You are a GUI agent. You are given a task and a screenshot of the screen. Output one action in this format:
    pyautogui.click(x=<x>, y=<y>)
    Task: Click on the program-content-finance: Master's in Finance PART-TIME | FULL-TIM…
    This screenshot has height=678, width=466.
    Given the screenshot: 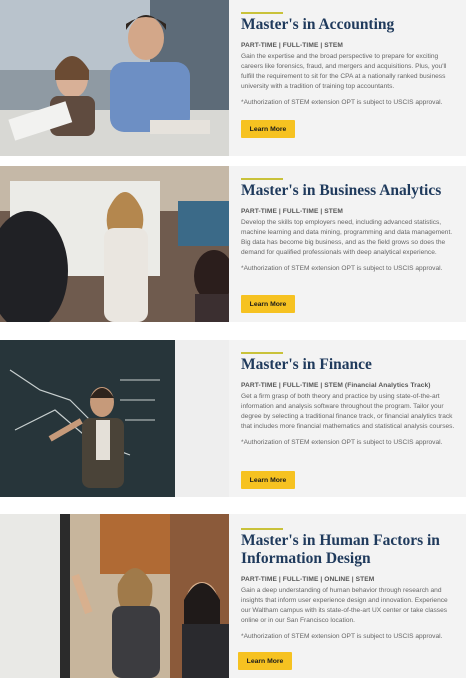 What is the action you would take?
    pyautogui.click(x=349, y=394)
    